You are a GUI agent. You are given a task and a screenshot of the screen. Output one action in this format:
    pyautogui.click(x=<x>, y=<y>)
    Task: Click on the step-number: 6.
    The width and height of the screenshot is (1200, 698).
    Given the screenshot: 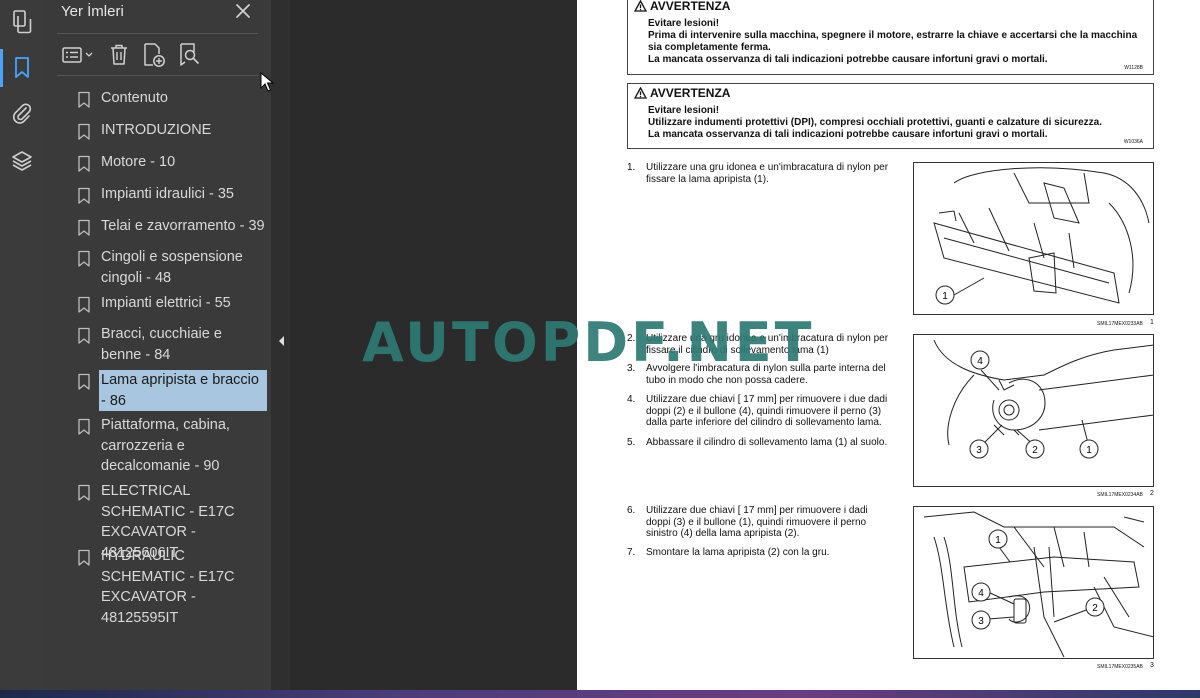 What is the action you would take?
    pyautogui.click(x=631, y=510)
    